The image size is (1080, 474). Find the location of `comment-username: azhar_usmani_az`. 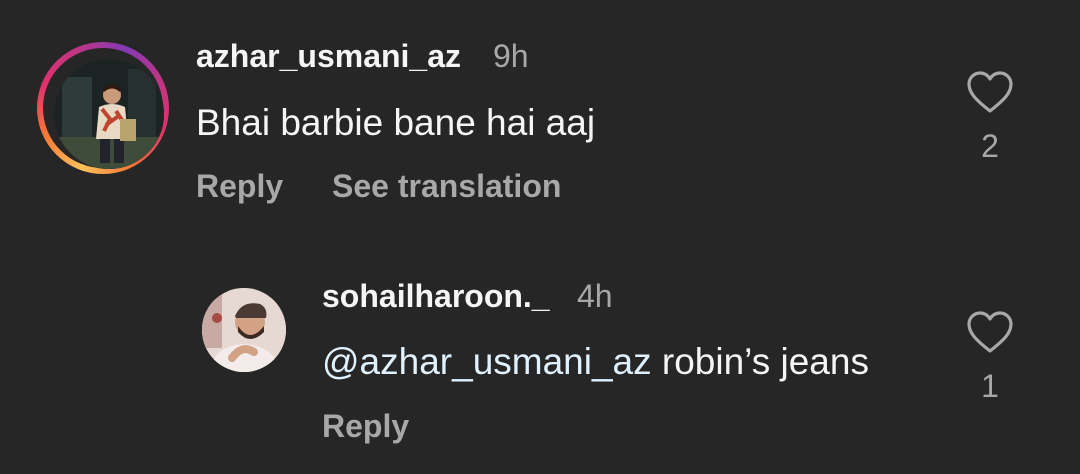

comment-username: azhar_usmani_az is located at coordinates (328, 56).